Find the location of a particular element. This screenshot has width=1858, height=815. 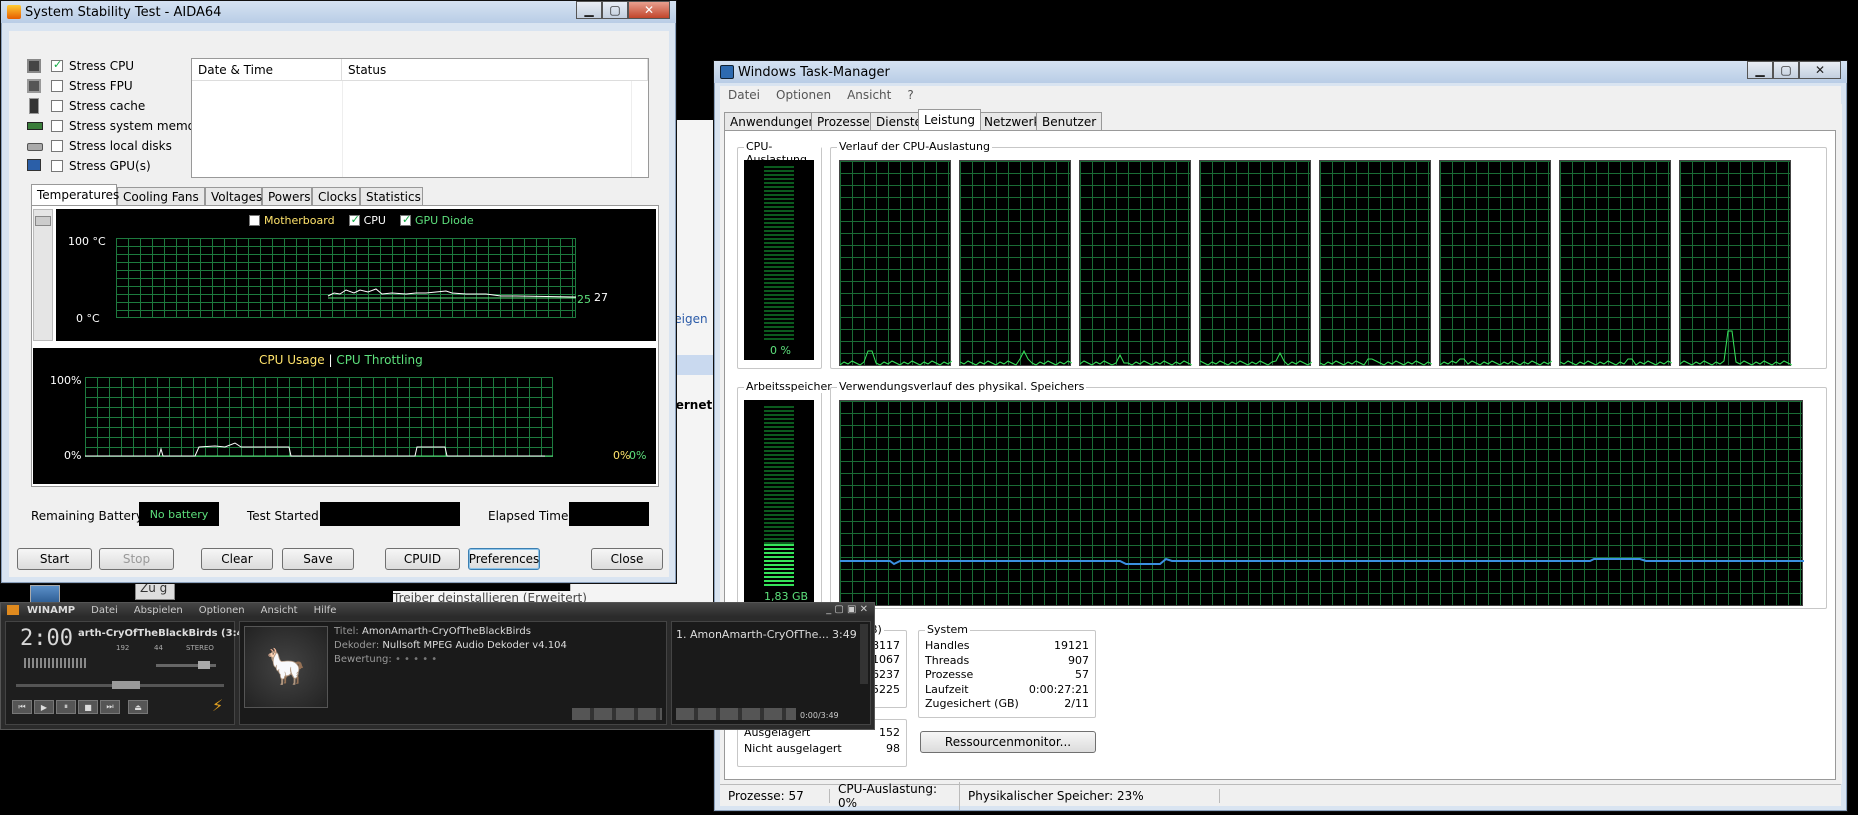

visualizer is located at coordinates (55, 663).